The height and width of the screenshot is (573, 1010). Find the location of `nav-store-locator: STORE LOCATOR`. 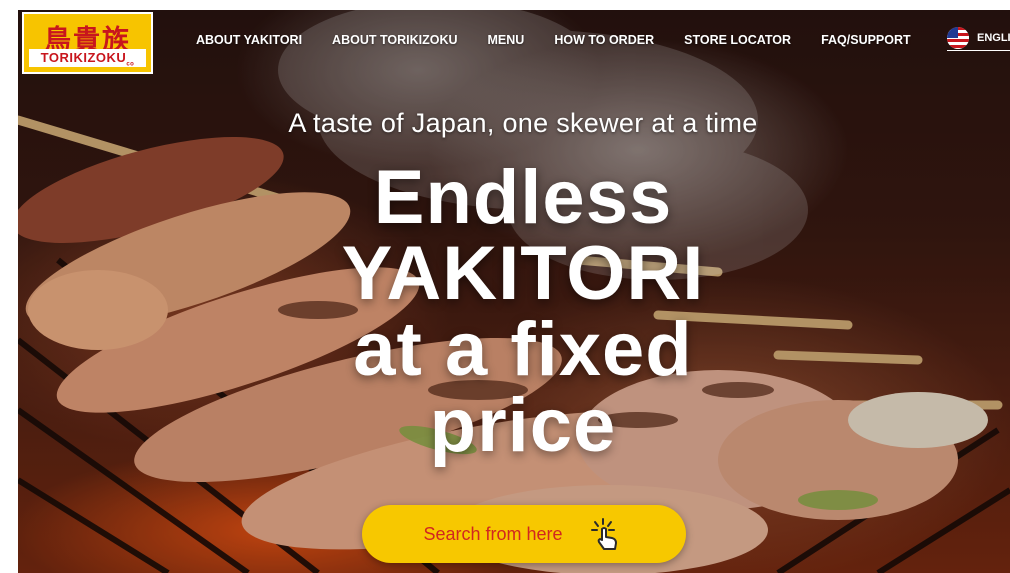

nav-store-locator: STORE LOCATOR is located at coordinates (737, 40).